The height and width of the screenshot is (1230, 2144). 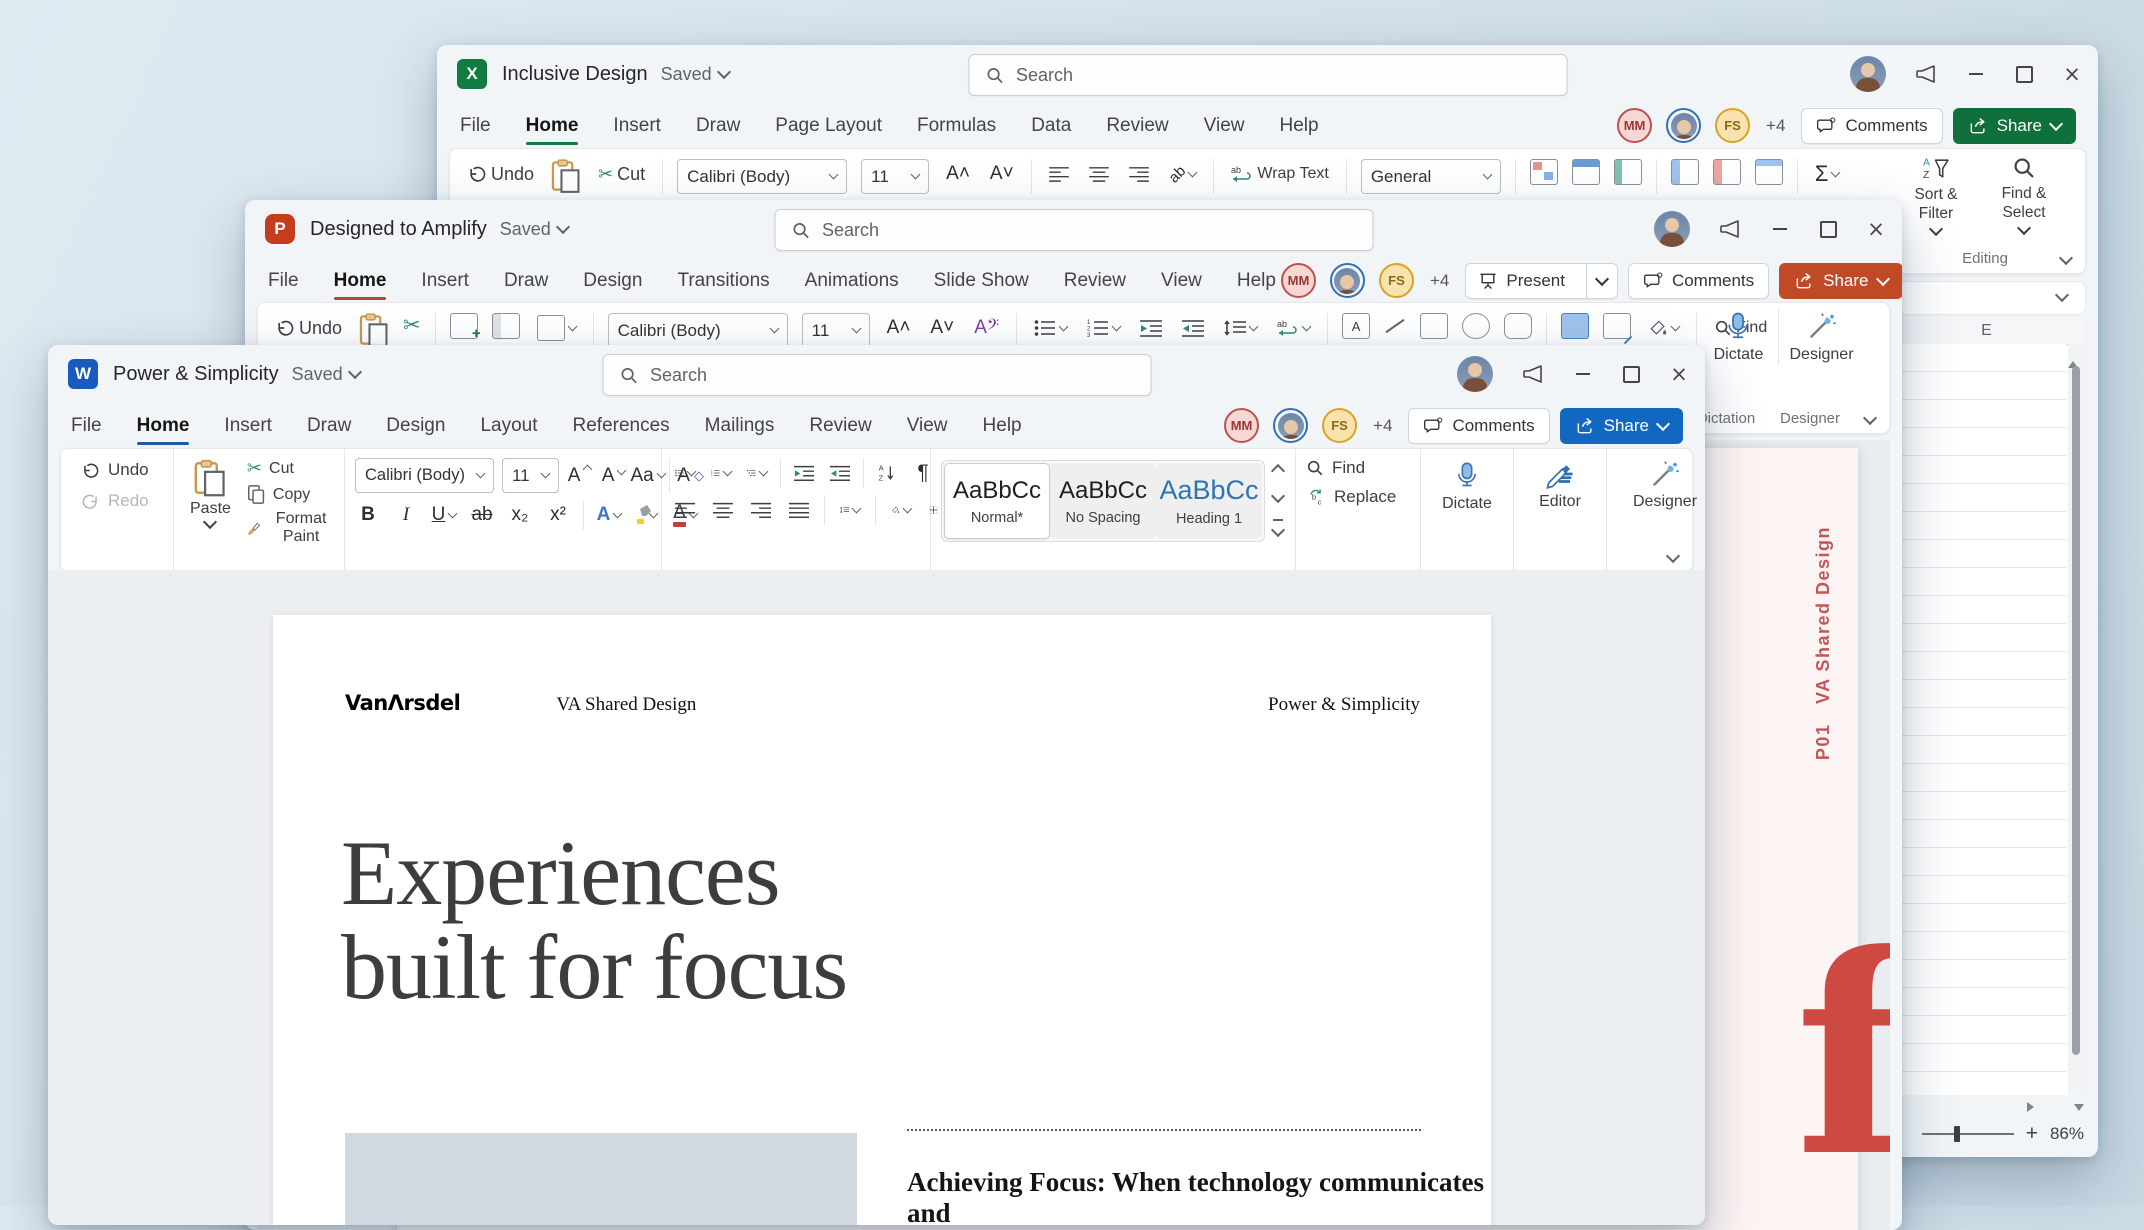 What do you see at coordinates (1533, 374) in the screenshot?
I see `megaphone-icon` at bounding box center [1533, 374].